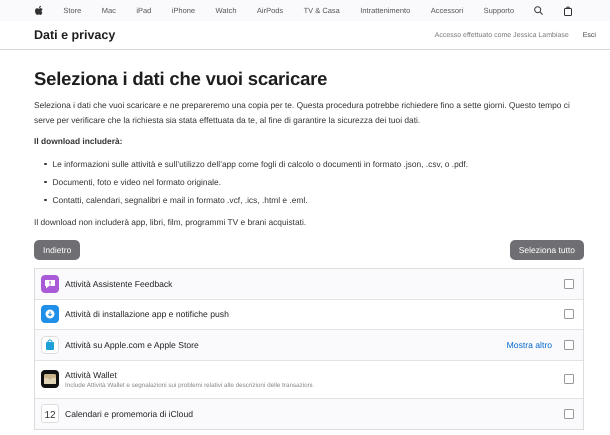 The width and height of the screenshot is (610, 435). Describe the element at coordinates (57, 250) in the screenshot. I see `back-button: Indietro` at that location.